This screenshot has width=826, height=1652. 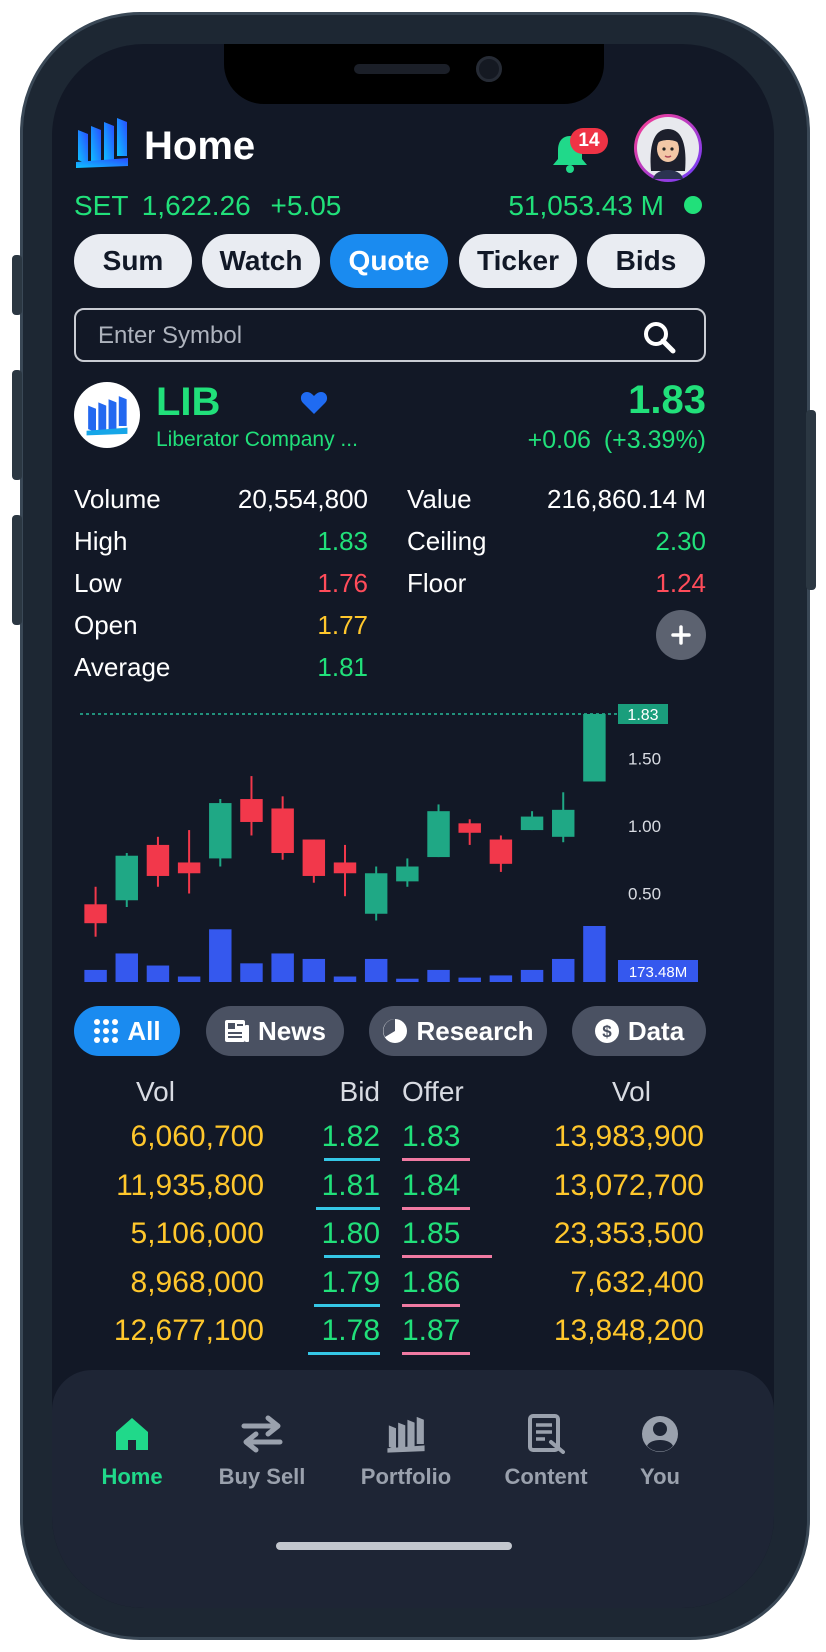 I want to click on orderbook-offer-volume: 13,848,200, so click(x=628, y=1330).